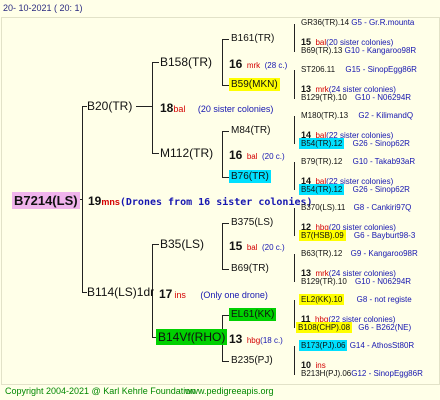  What do you see at coordinates (253, 314) in the screenshot?
I see `gen3-queen-7: EL61(KK)` at bounding box center [253, 314].